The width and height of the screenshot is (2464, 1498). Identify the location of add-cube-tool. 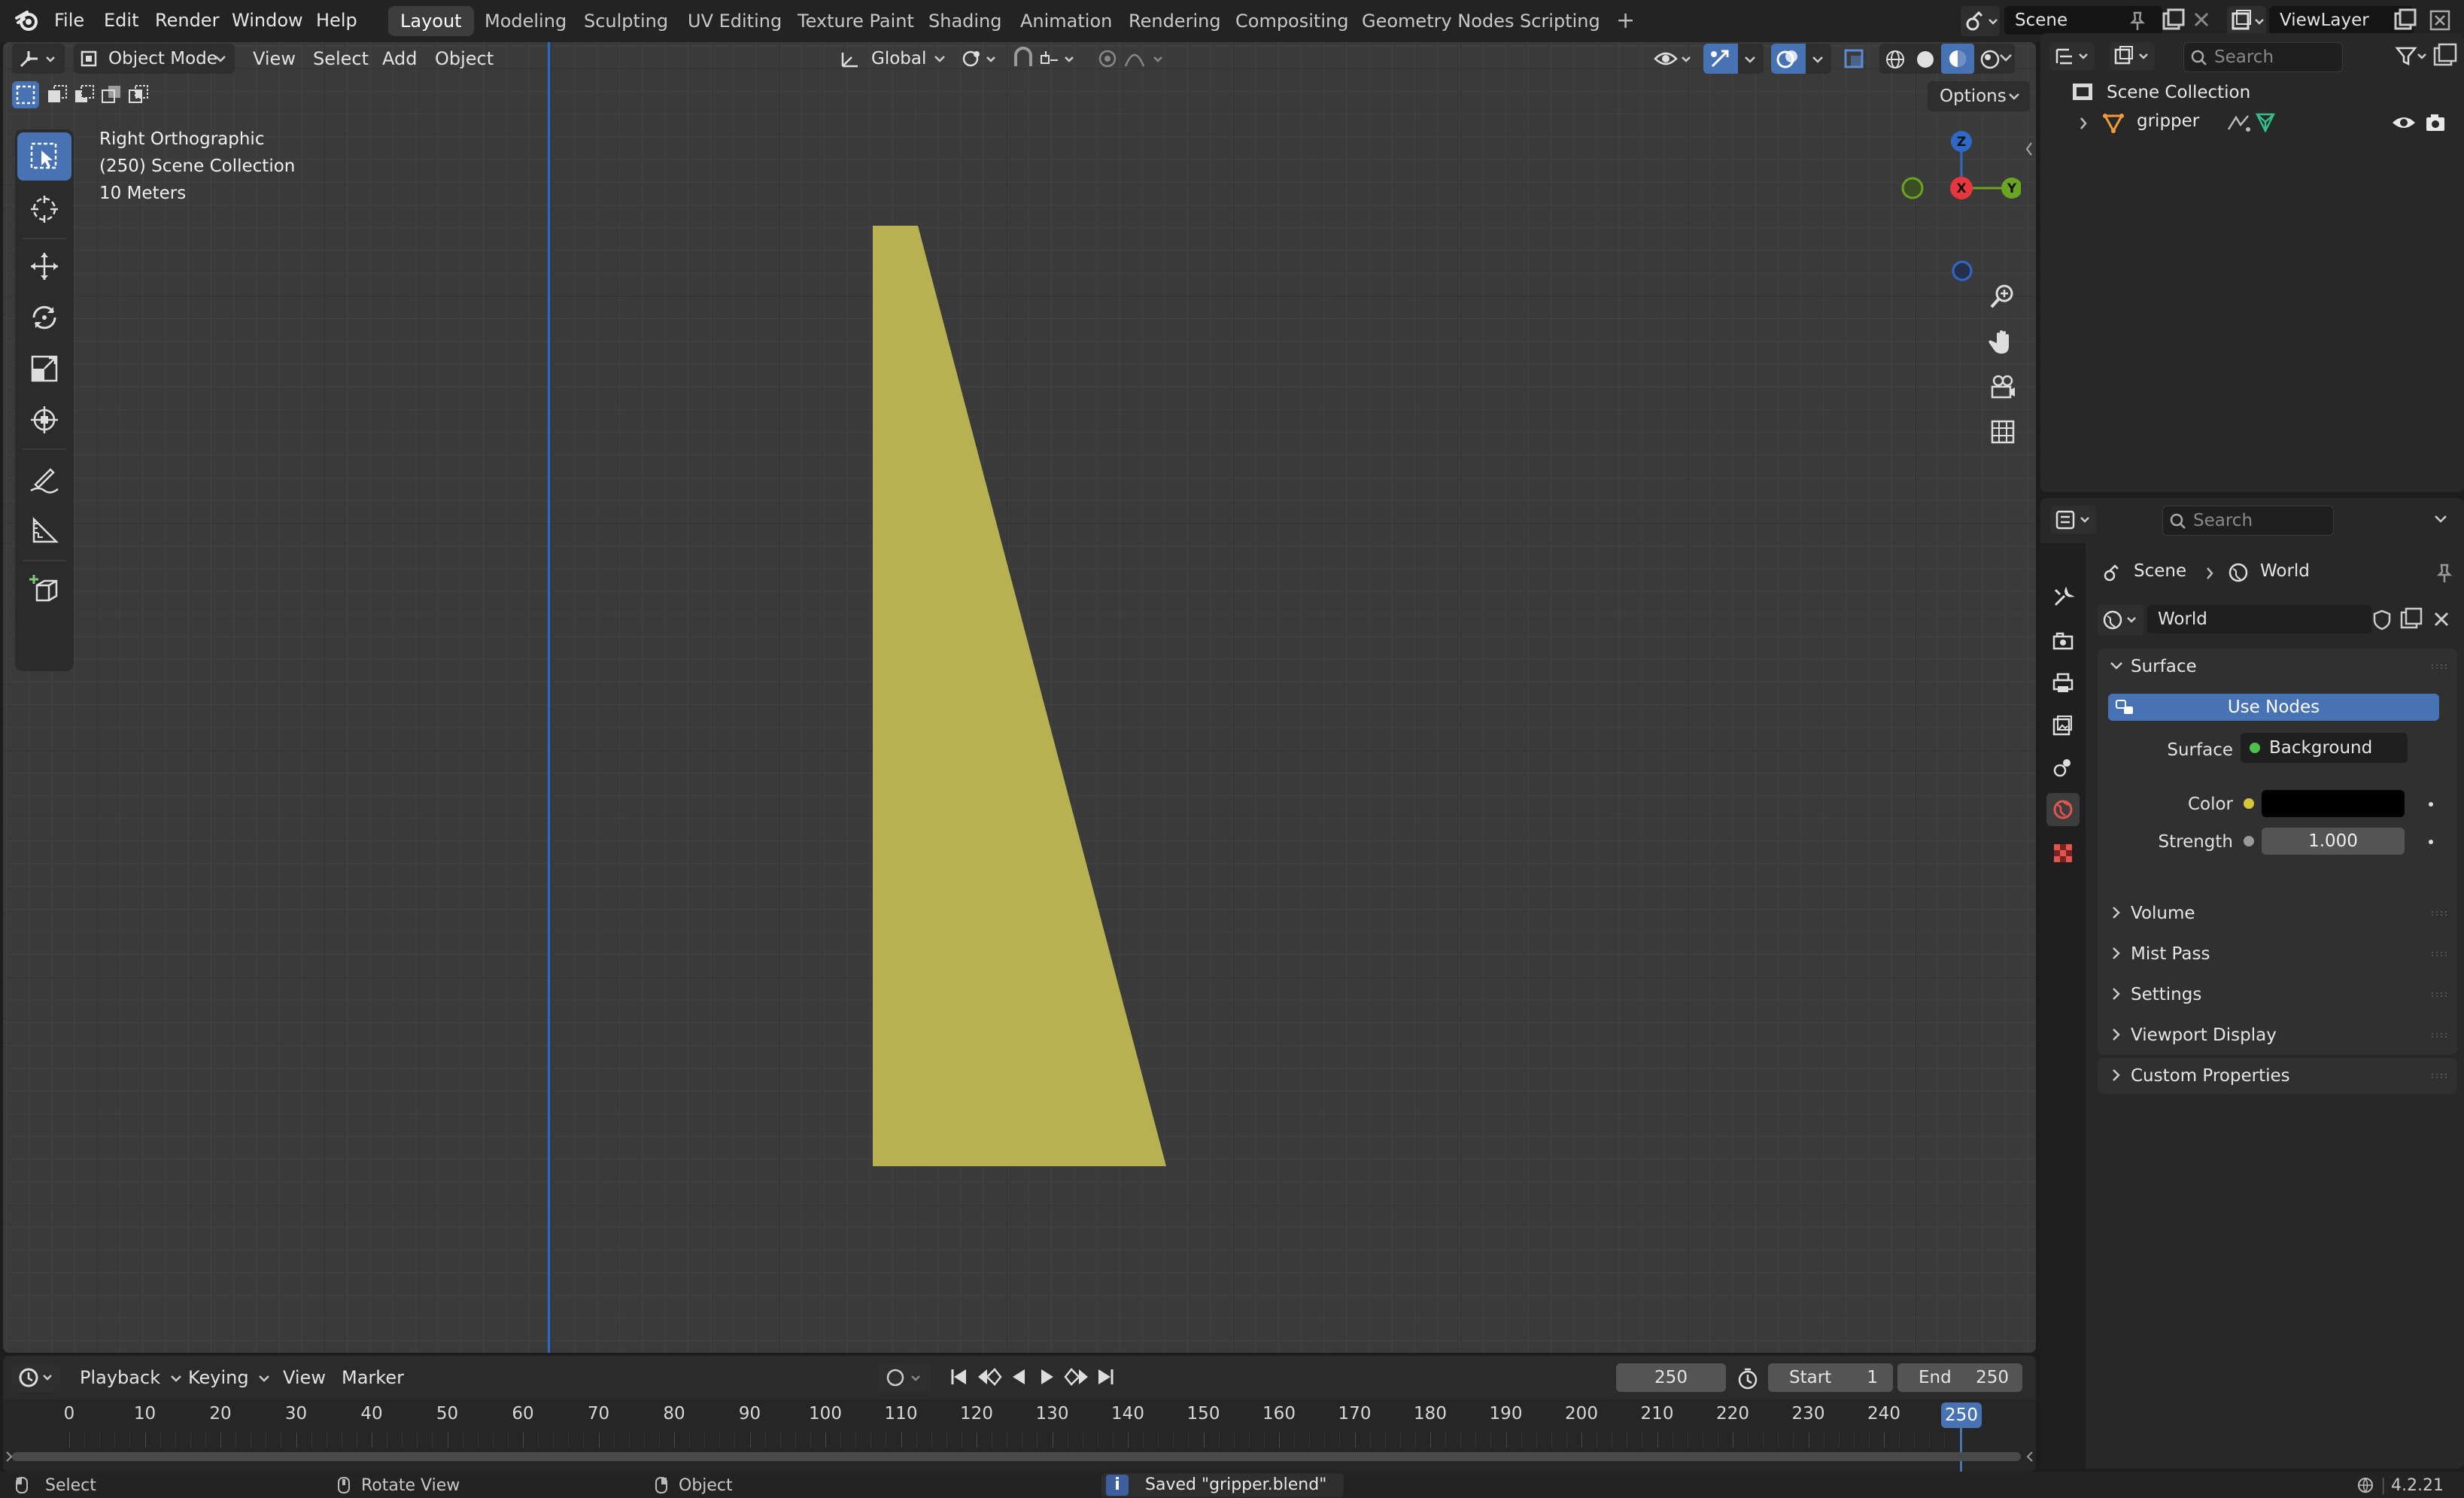
(44, 590).